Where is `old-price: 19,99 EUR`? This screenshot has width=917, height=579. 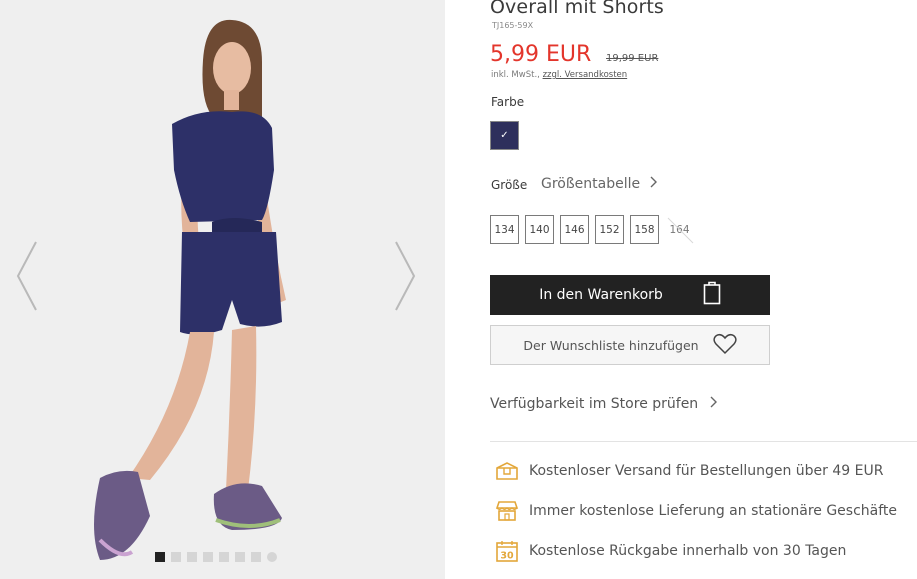
old-price: 19,99 EUR is located at coordinates (632, 58).